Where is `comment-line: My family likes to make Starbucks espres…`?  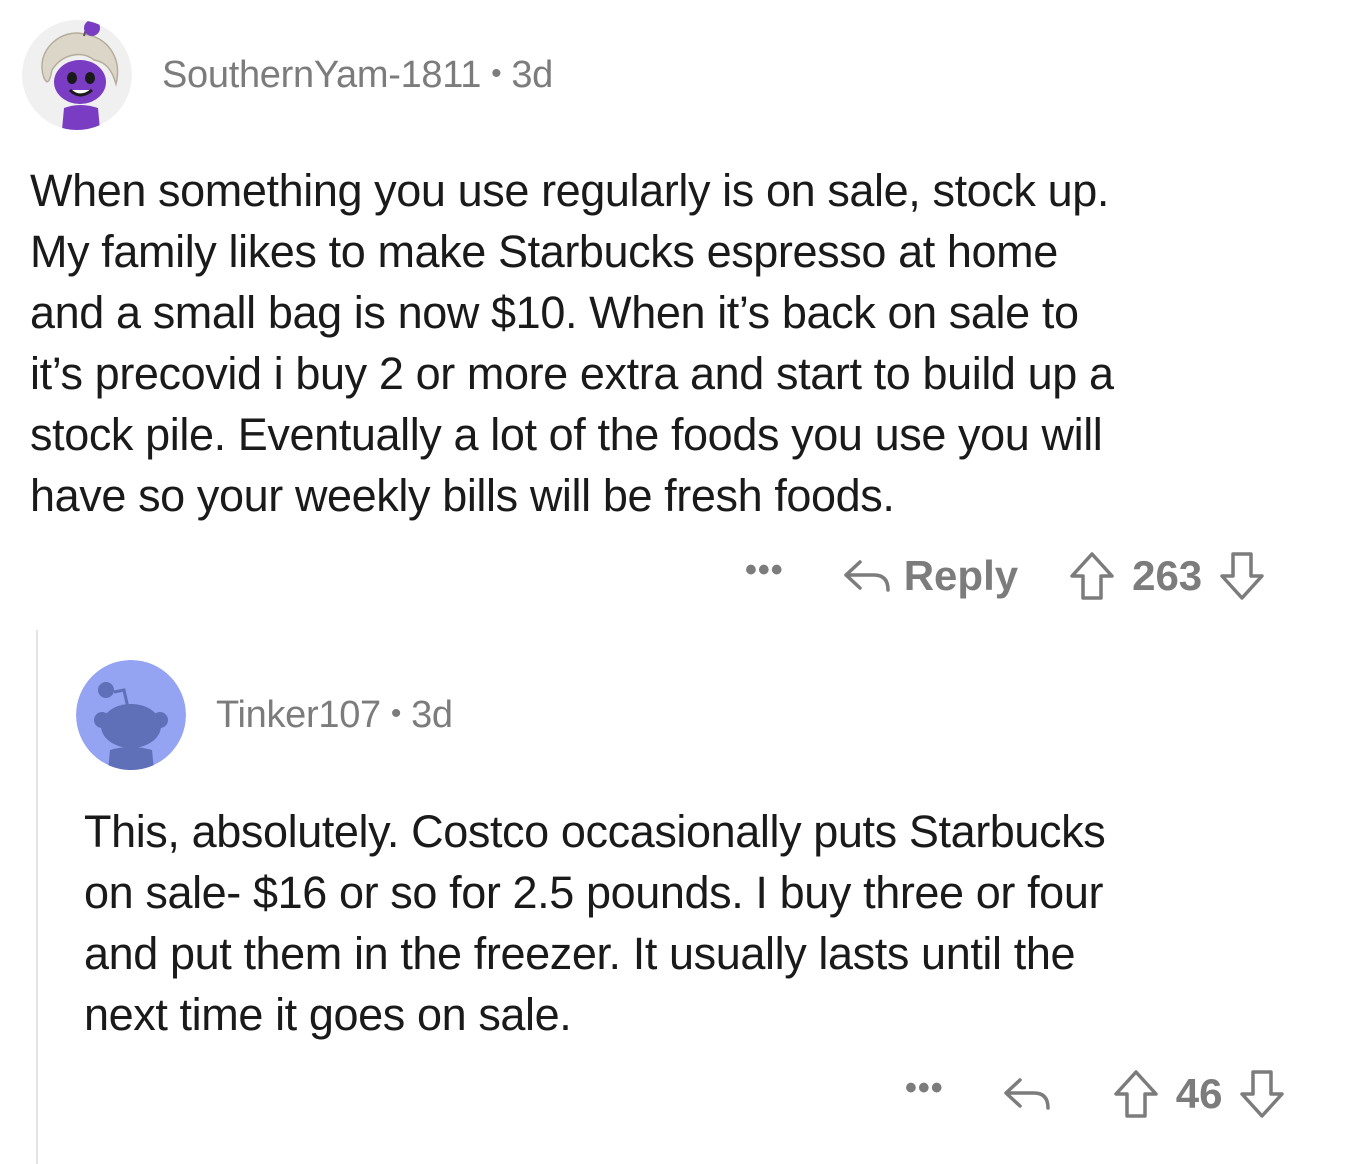
comment-line: My family likes to make Starbucks espres… is located at coordinates (544, 251).